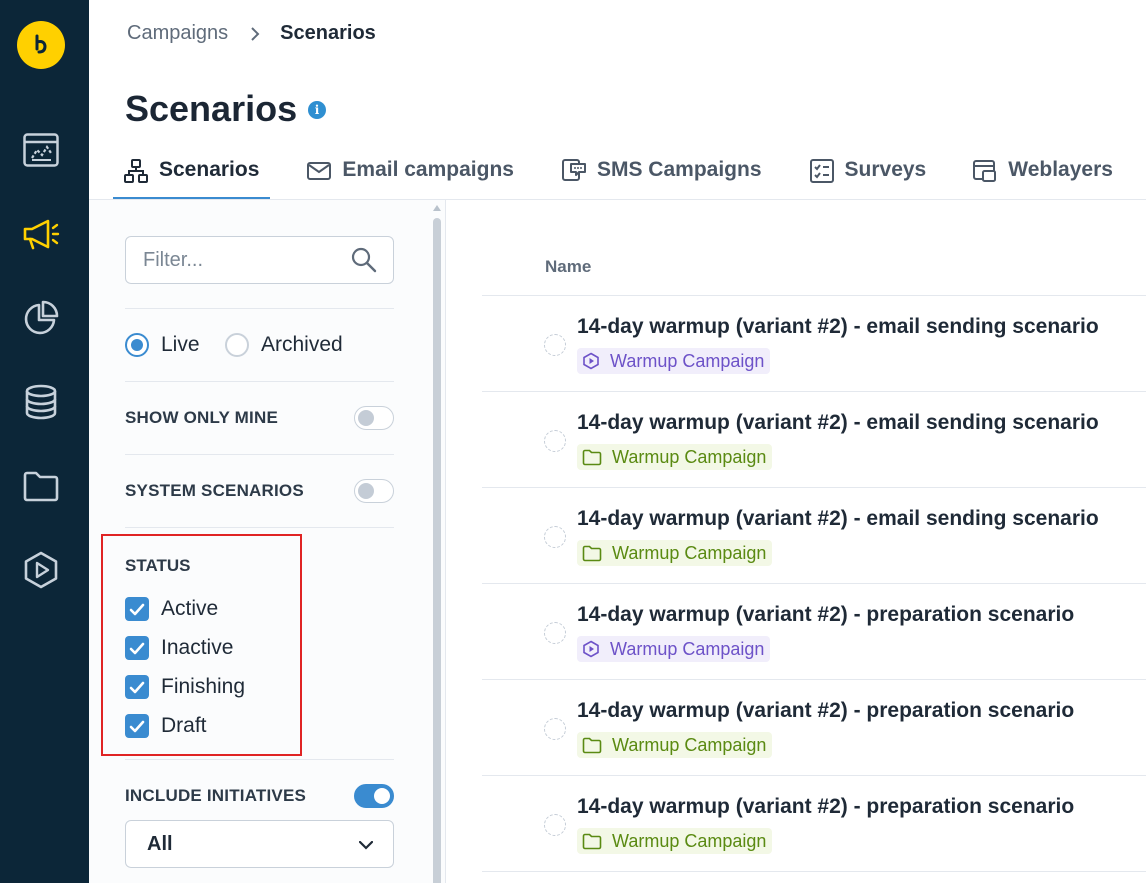 The image size is (1146, 883). I want to click on tab-scenarios: Scenarios, so click(192, 175).